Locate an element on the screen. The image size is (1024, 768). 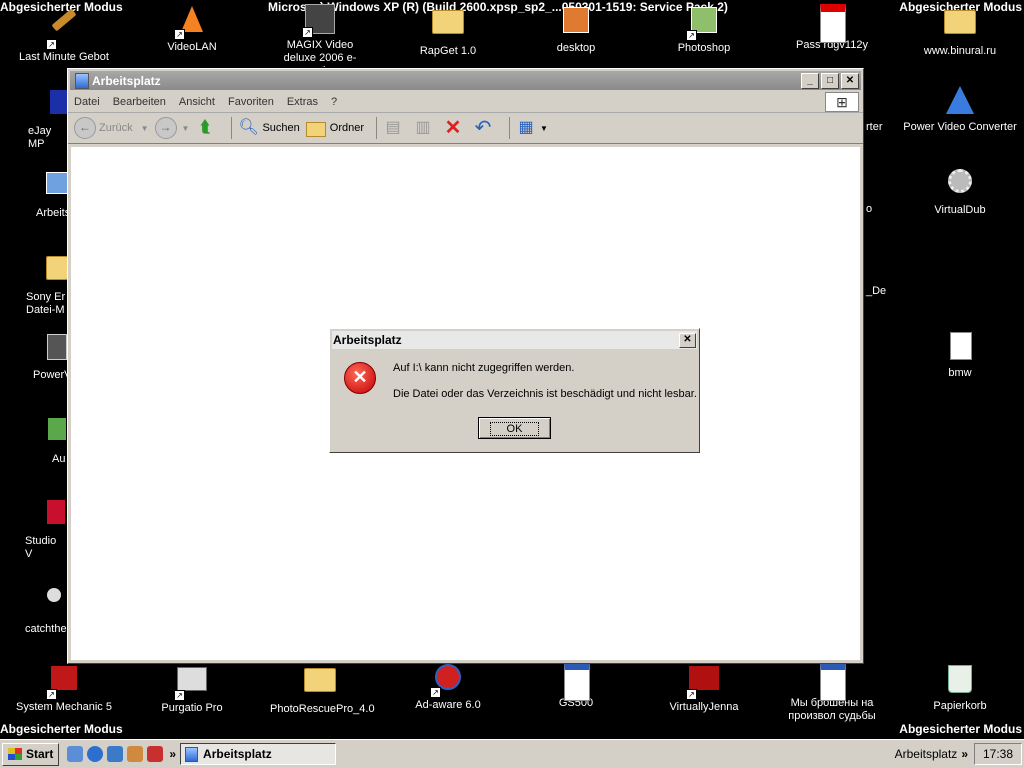
desktop-icon-russian-doc: Мы брошены на произвол судьбы is located at coordinates (832, 692).